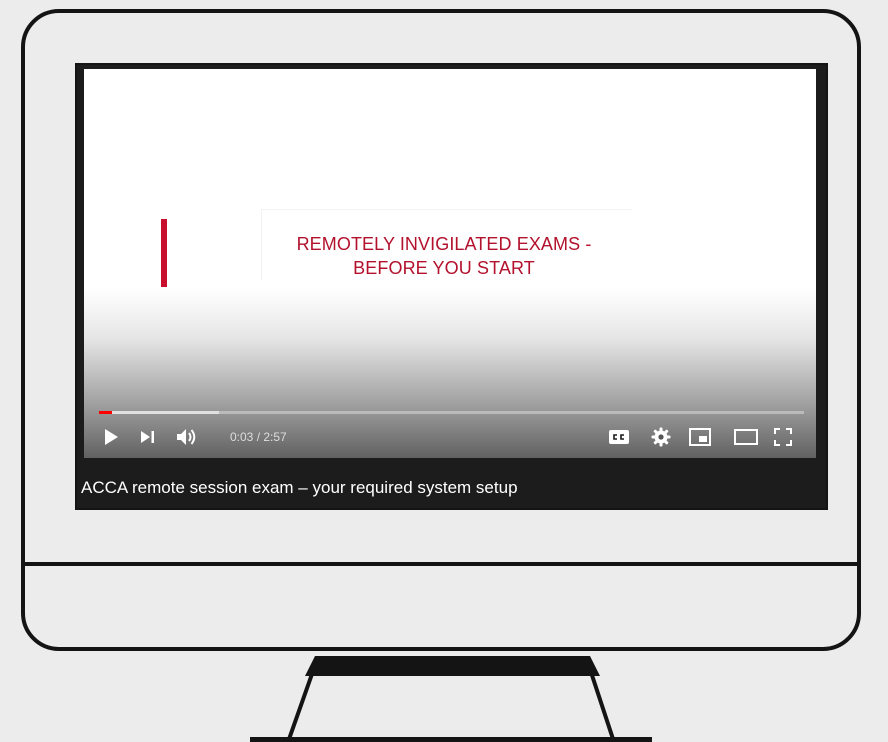  I want to click on stand-base, so click(451, 739).